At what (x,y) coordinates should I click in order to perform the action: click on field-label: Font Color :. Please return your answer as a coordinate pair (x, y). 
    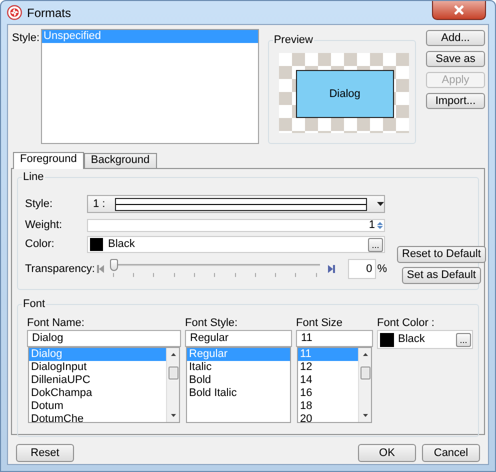
    Looking at the image, I should click on (406, 323).